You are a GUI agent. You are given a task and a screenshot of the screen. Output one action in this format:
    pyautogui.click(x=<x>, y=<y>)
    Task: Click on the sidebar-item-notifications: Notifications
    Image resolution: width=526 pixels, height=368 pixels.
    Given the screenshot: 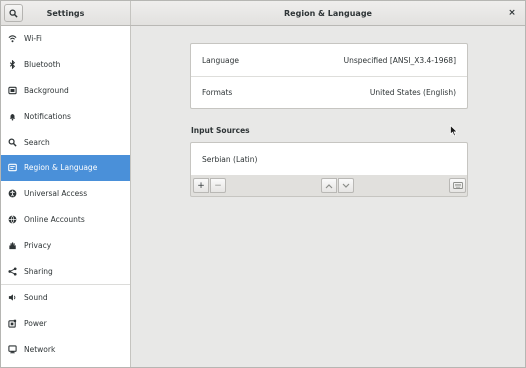 What is the action you would take?
    pyautogui.click(x=65, y=116)
    